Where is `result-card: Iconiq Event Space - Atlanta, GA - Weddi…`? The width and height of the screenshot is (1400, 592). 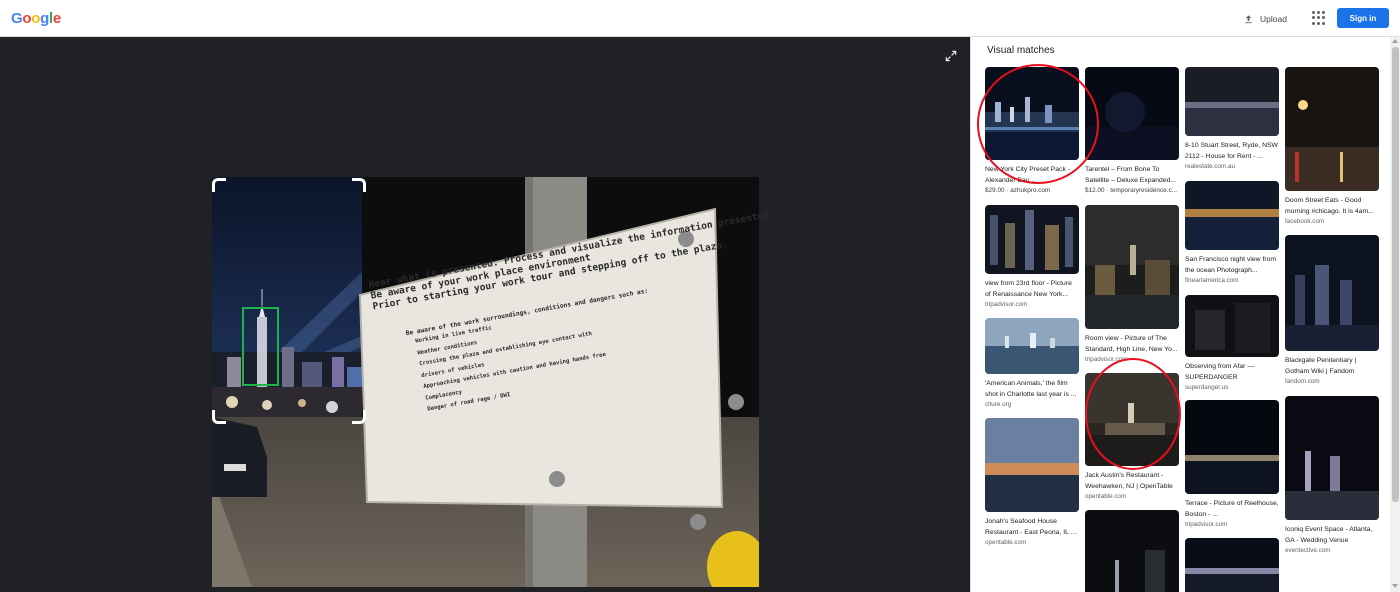 result-card: Iconiq Event Space - Atlanta, GA - Weddi… is located at coordinates (1332, 475).